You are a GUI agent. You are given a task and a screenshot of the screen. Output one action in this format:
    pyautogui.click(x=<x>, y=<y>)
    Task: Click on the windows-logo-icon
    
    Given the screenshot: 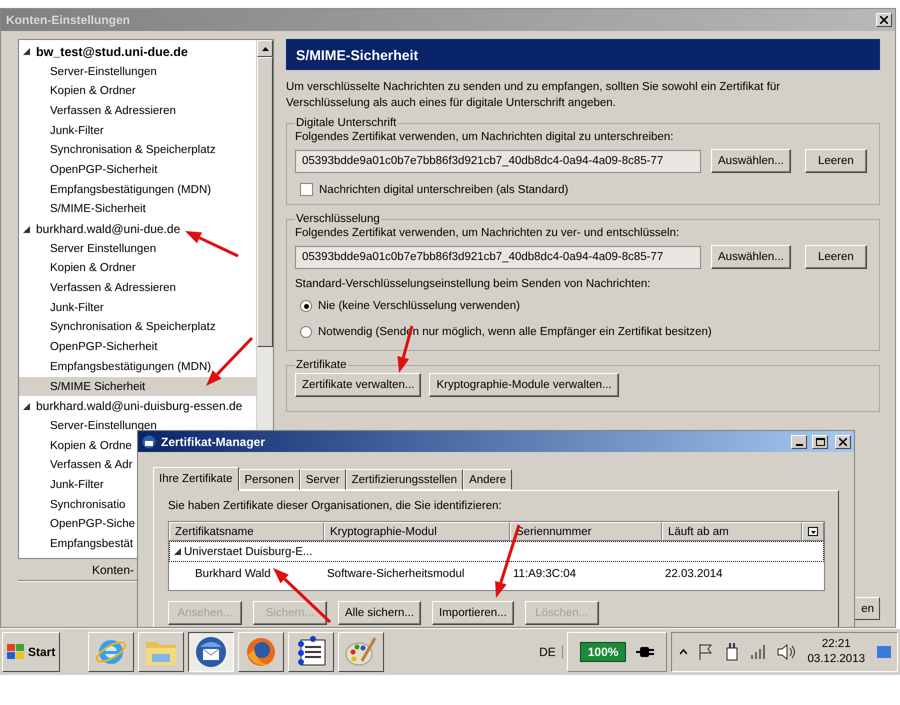 What is the action you would take?
    pyautogui.click(x=16, y=652)
    